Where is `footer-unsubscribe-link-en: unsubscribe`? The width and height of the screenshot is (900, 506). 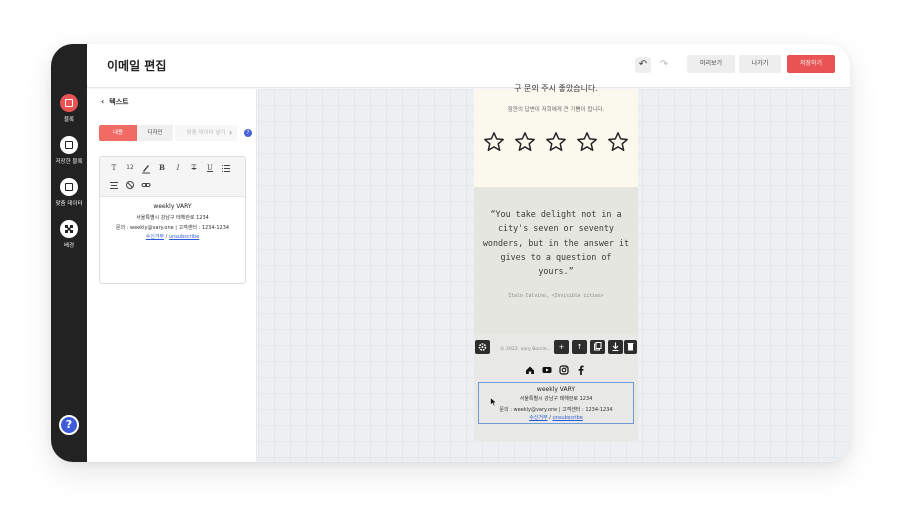
footer-unsubscribe-link-en: unsubscribe is located at coordinates (567, 418).